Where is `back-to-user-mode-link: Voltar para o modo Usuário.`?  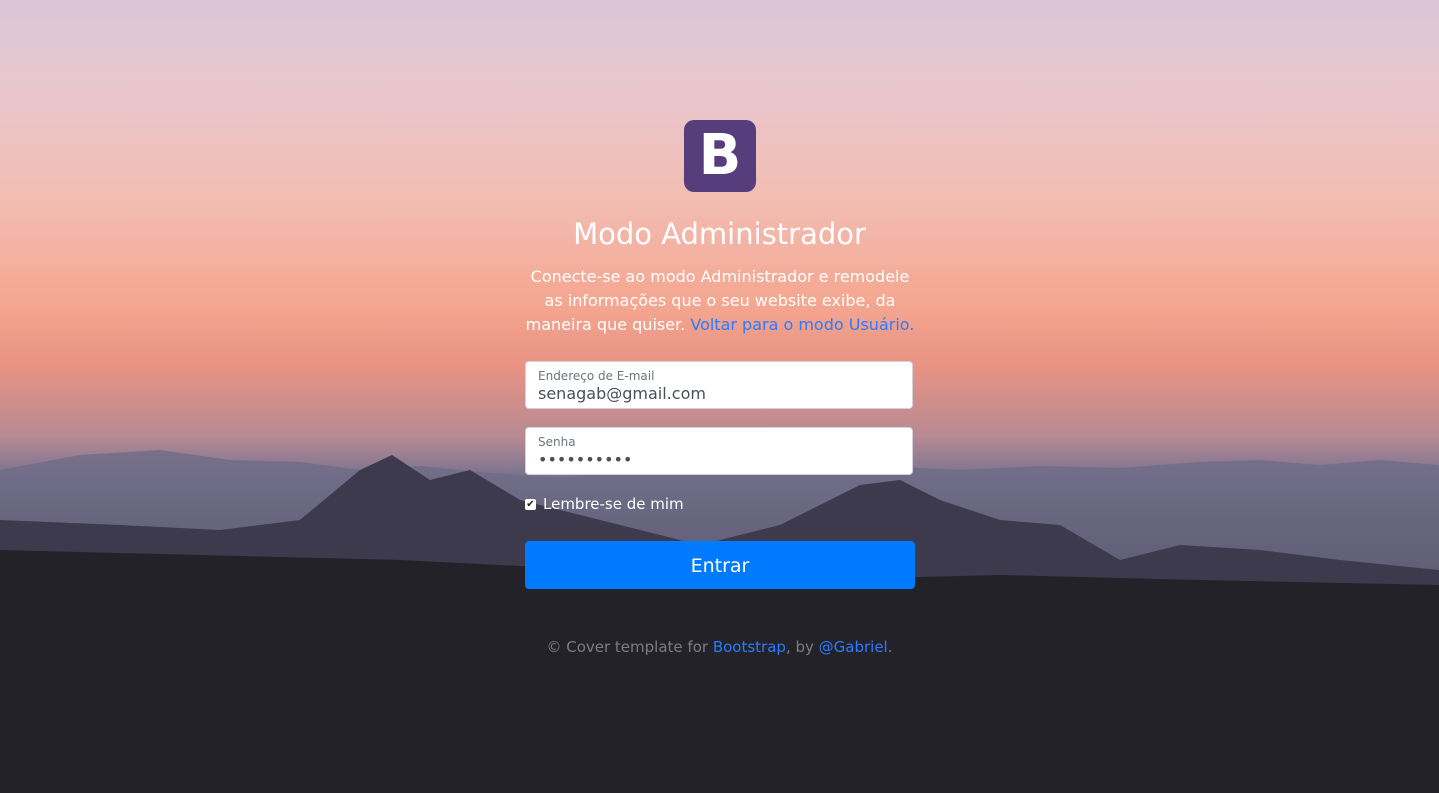
back-to-user-mode-link: Voltar para o modo Usuário. is located at coordinates (802, 324).